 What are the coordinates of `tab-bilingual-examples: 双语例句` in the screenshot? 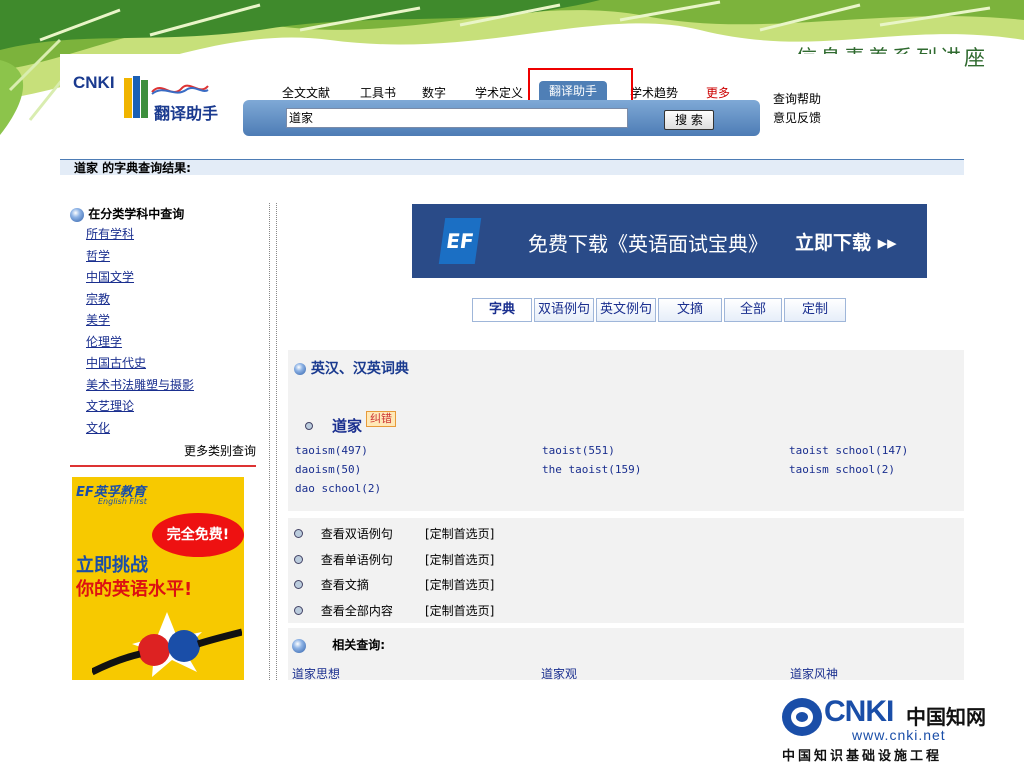 It's located at (564, 310).